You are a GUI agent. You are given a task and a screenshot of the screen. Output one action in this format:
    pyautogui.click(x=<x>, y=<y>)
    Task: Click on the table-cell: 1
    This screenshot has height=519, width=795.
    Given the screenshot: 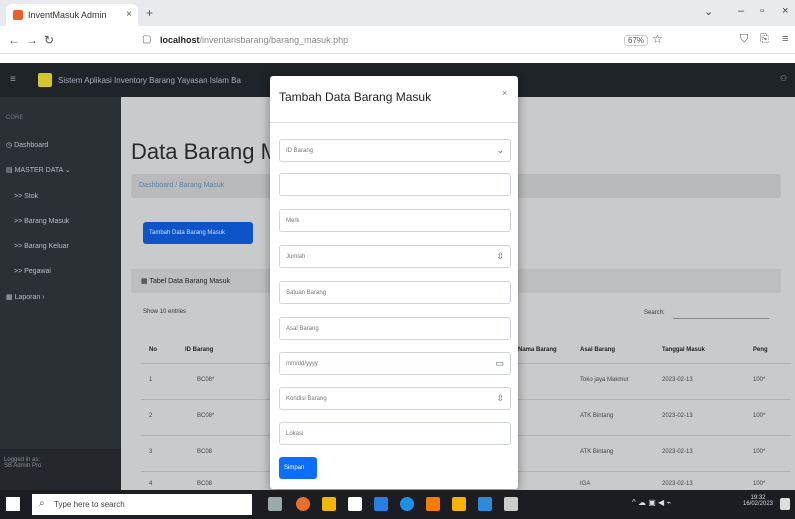 What is the action you would take?
    pyautogui.click(x=151, y=380)
    